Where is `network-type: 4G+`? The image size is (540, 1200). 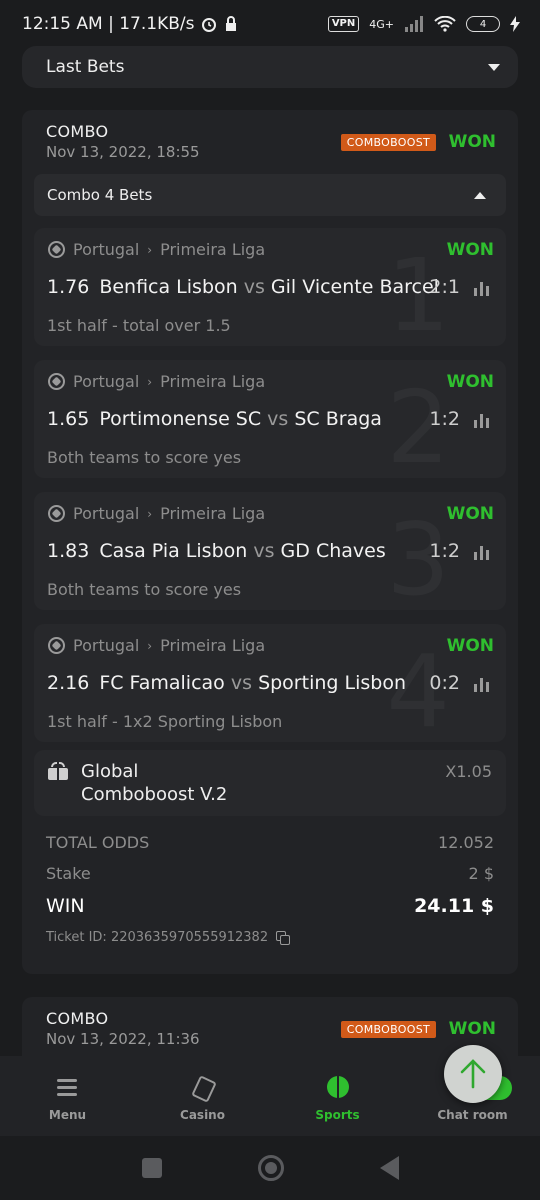 network-type: 4G+ is located at coordinates (381, 24).